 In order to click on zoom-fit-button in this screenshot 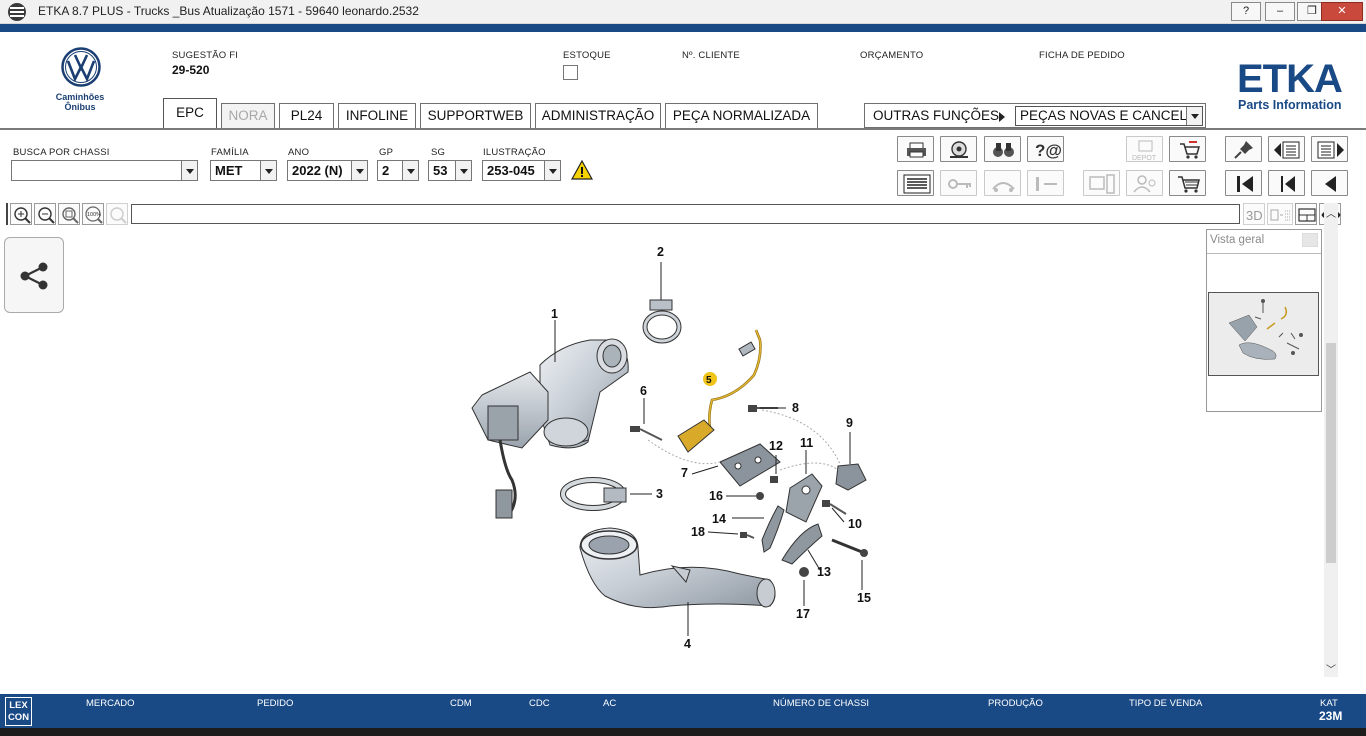, I will do `click(69, 214)`.